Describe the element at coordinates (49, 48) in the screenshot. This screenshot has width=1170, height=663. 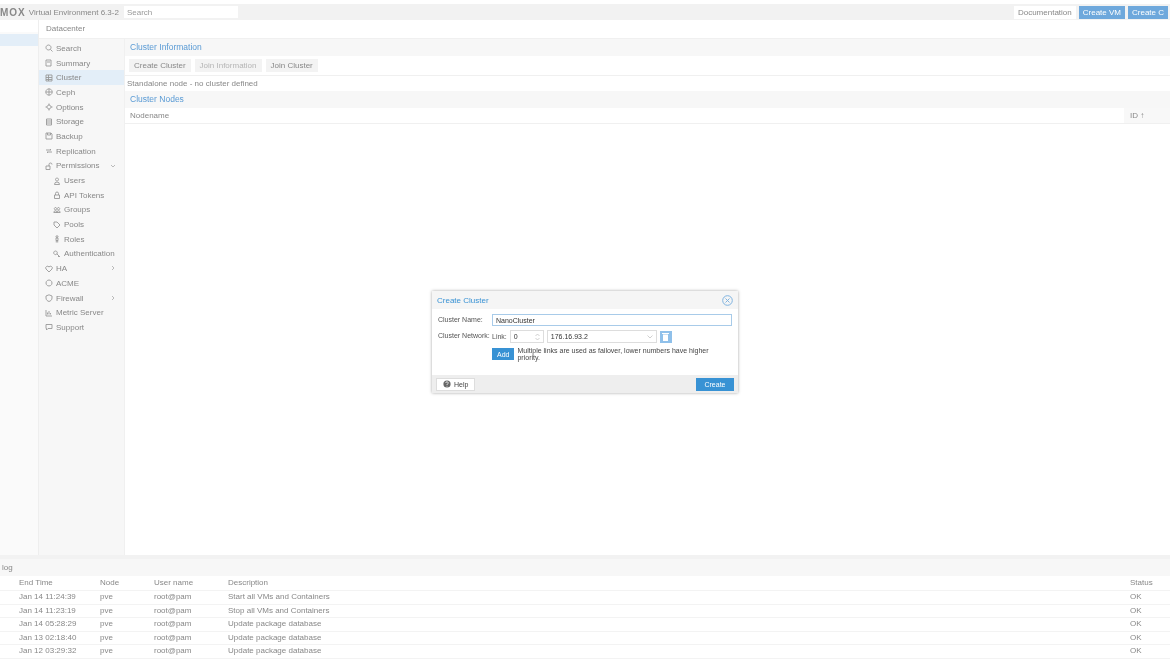
I see `search-icon` at that location.